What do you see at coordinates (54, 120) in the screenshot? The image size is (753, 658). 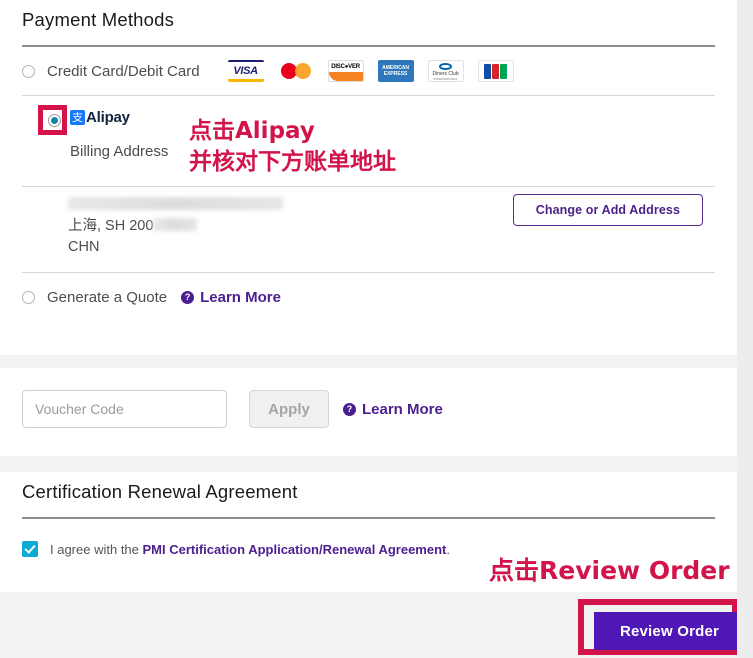 I see `radio-alipay` at bounding box center [54, 120].